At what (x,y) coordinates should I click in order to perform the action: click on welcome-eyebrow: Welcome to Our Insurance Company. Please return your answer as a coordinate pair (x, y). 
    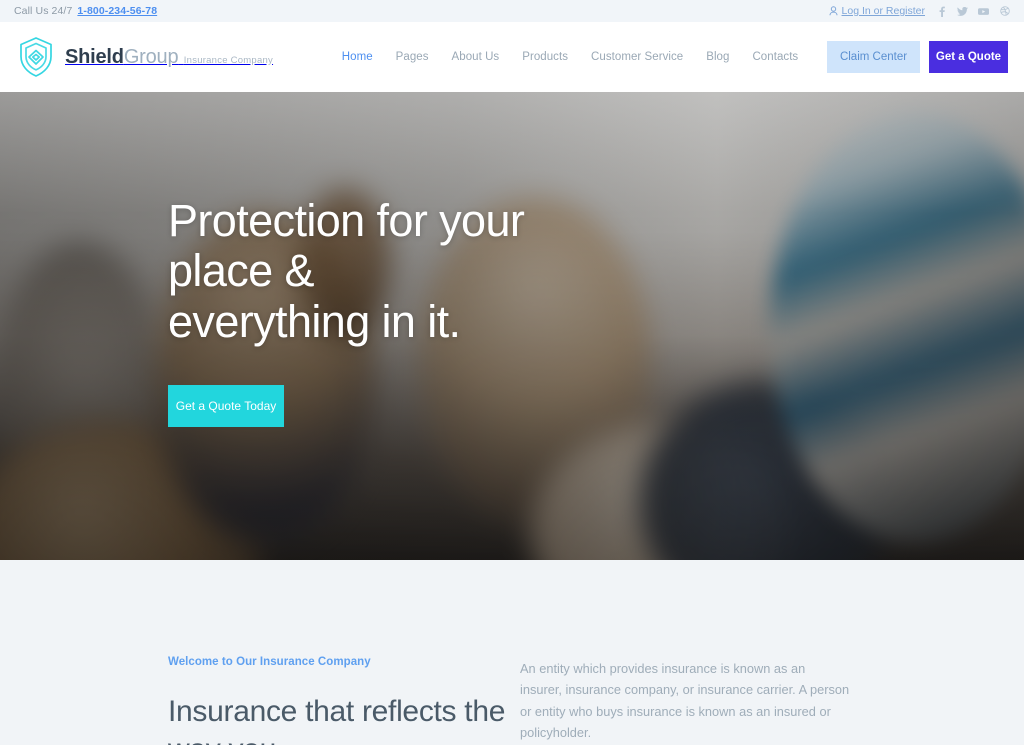
    Looking at the image, I should click on (269, 662).